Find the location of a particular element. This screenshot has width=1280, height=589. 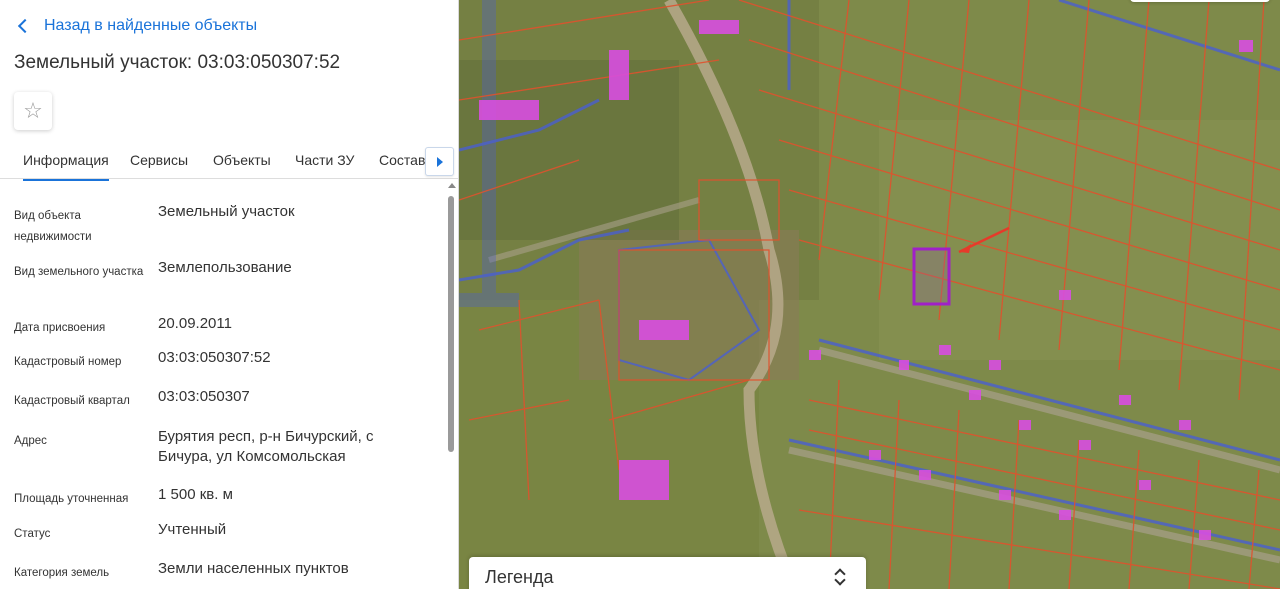

panel-scrollbar is located at coordinates (451, 384).